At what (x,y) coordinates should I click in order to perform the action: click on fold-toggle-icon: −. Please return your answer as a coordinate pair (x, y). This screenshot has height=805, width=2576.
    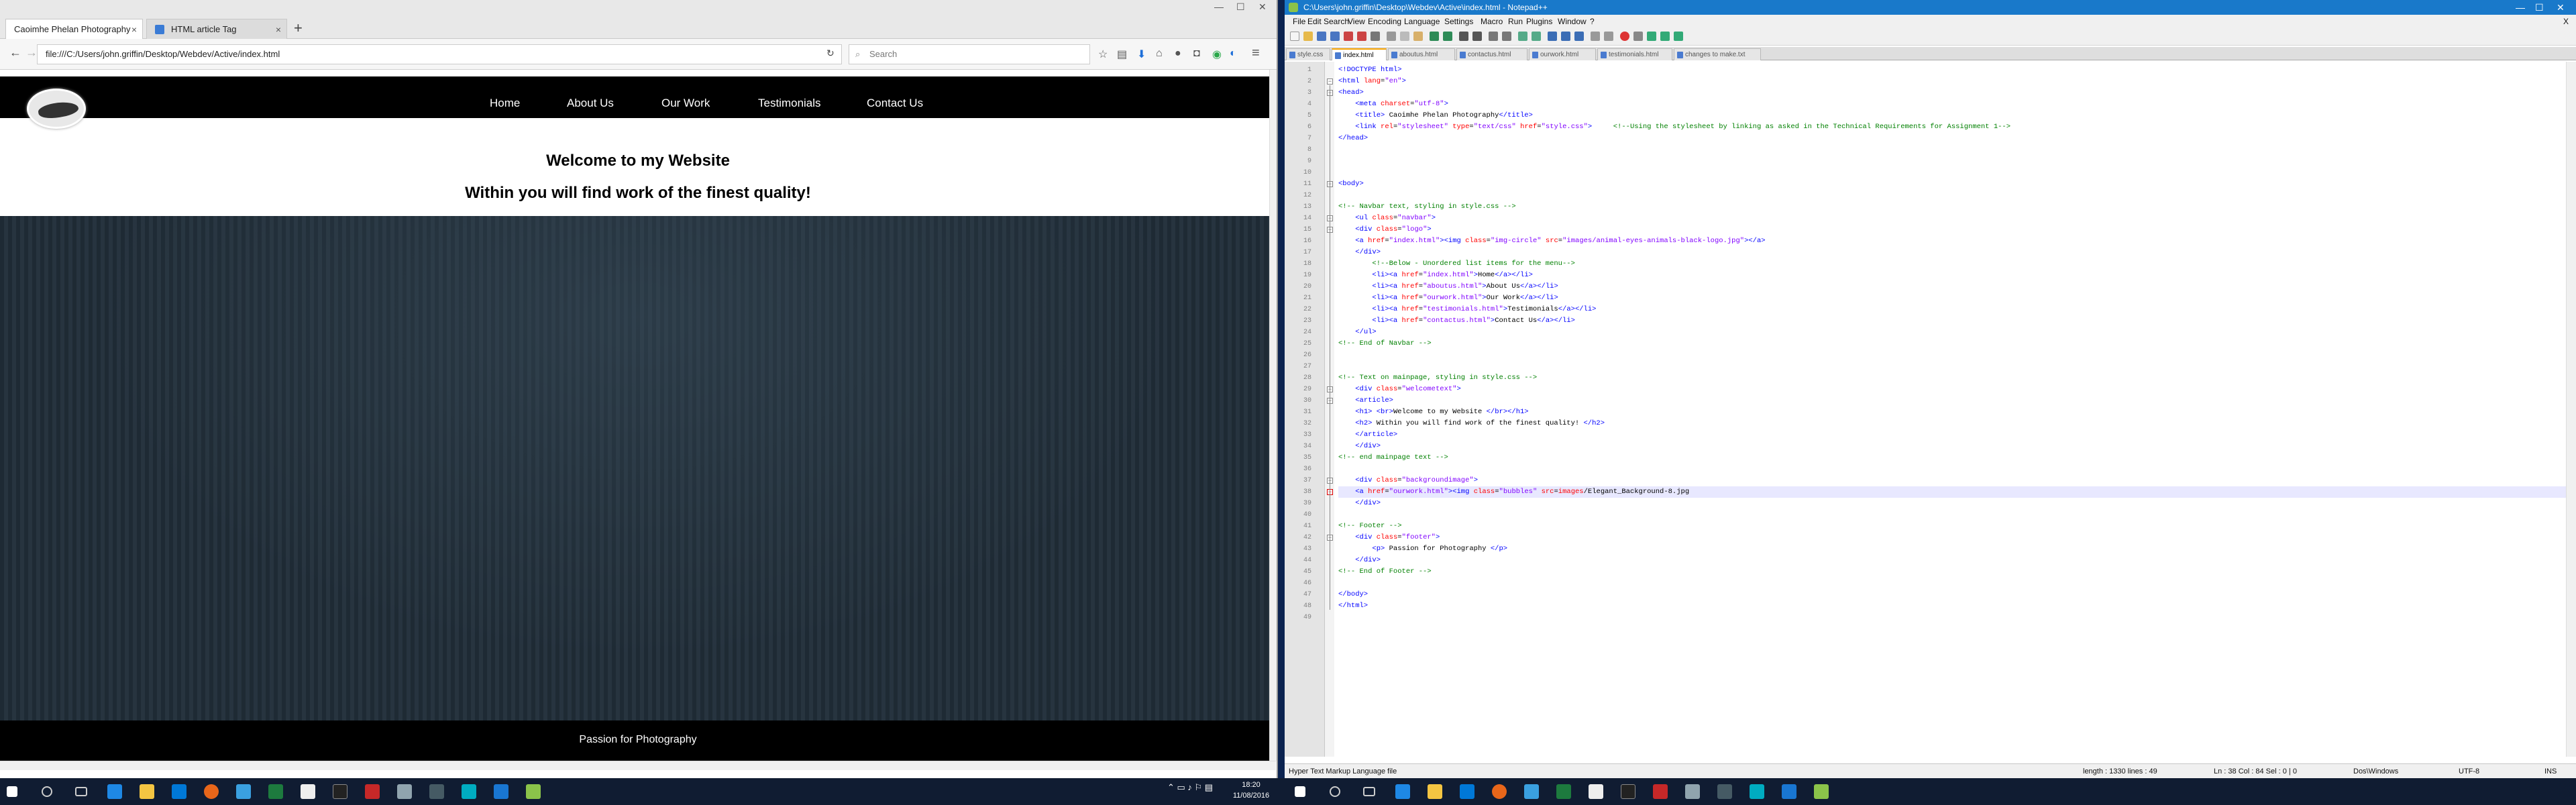
    Looking at the image, I should click on (1330, 81).